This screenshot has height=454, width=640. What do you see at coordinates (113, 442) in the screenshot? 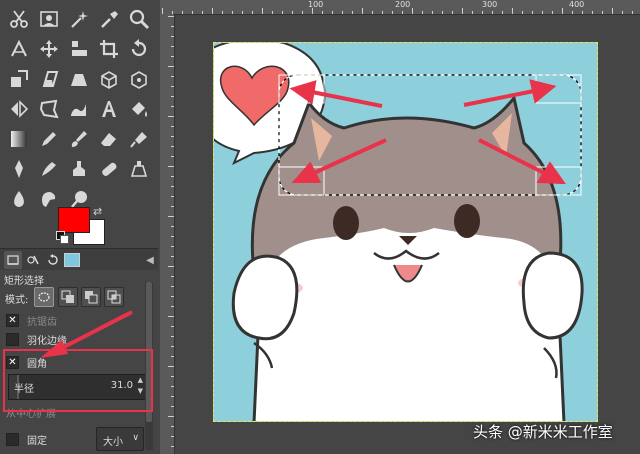
I see `fixed-mode-value: 大小` at bounding box center [113, 442].